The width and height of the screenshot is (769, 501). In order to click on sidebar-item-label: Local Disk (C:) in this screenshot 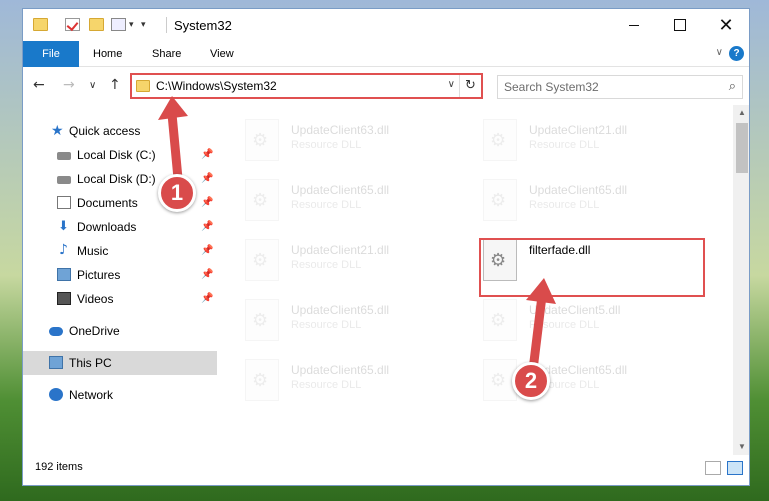, I will do `click(116, 155)`.